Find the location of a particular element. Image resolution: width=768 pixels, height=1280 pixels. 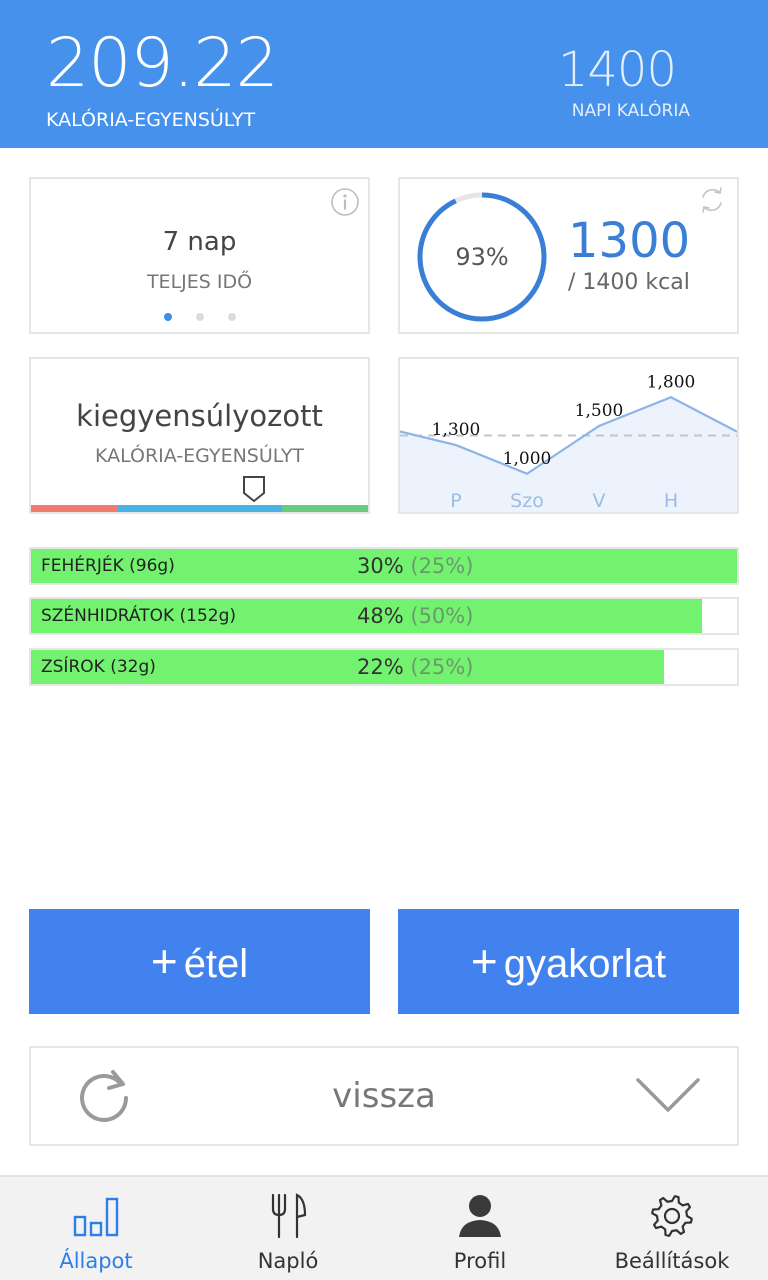

balance-marker-icon is located at coordinates (254, 489).